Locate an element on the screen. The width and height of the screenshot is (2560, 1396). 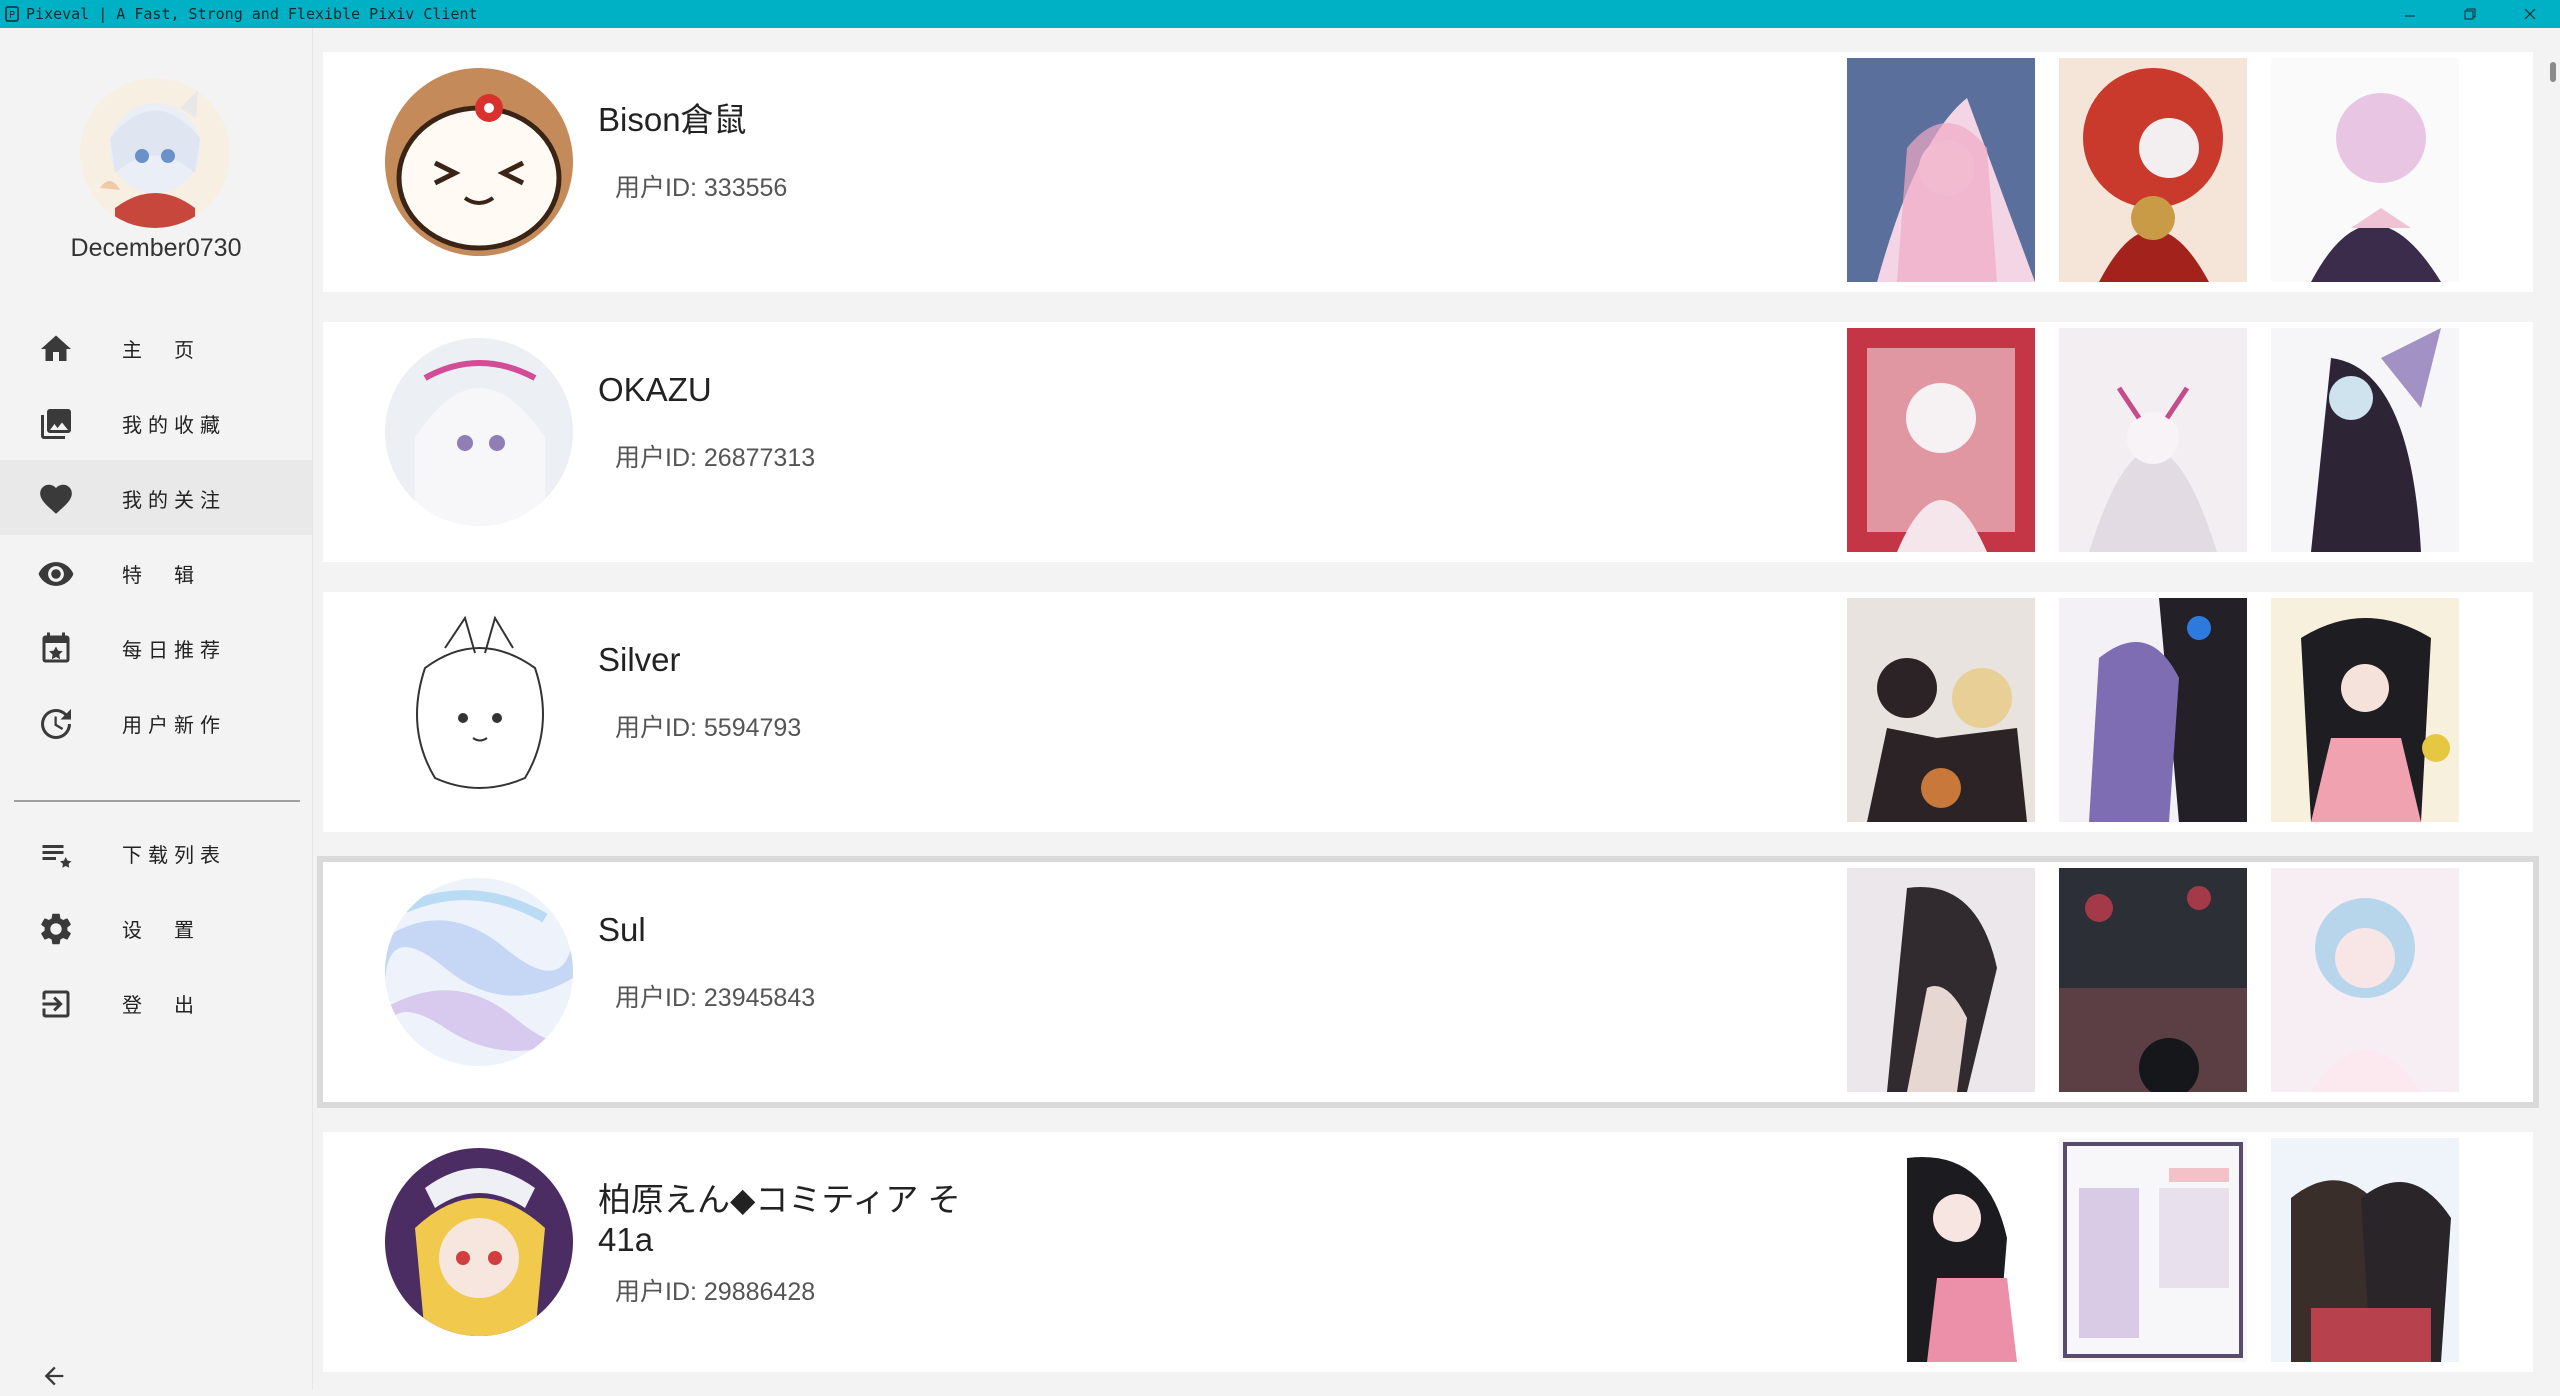
minimize-button is located at coordinates (2410, 14).